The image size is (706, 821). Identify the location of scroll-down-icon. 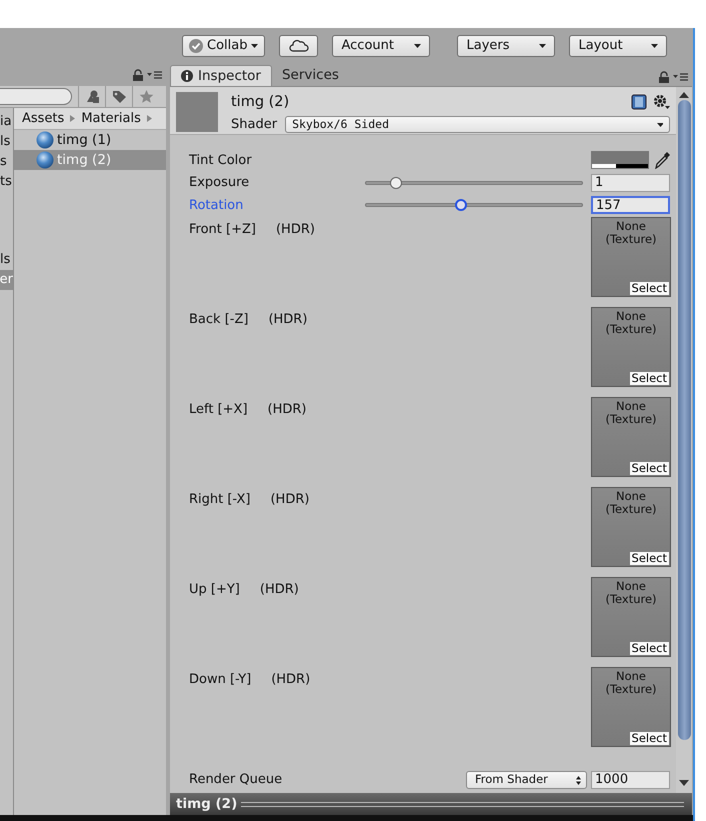
(684, 783).